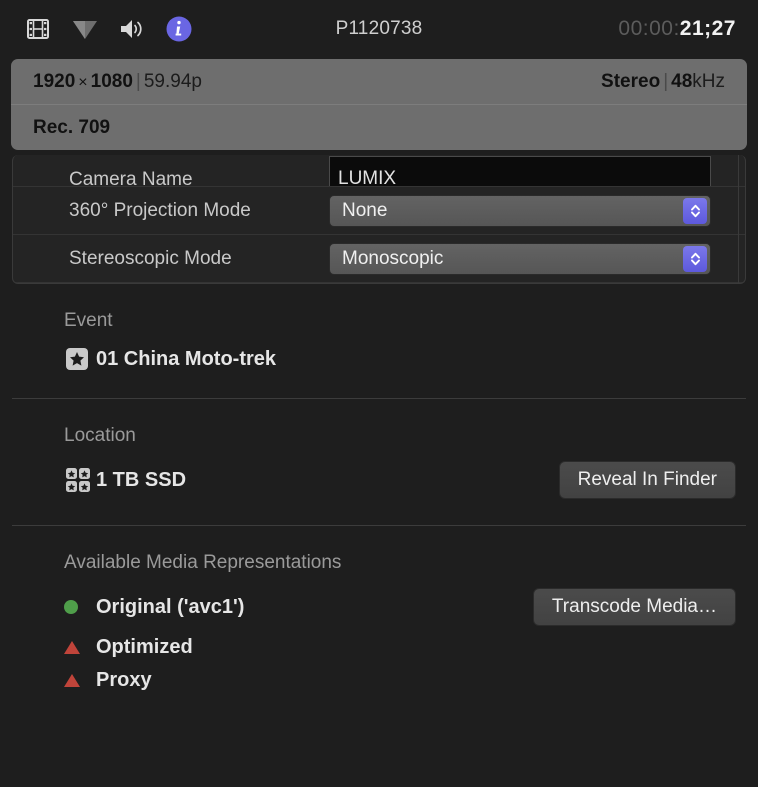  Describe the element at coordinates (707, 28) in the screenshot. I see `timecode-active: 21;27` at that location.